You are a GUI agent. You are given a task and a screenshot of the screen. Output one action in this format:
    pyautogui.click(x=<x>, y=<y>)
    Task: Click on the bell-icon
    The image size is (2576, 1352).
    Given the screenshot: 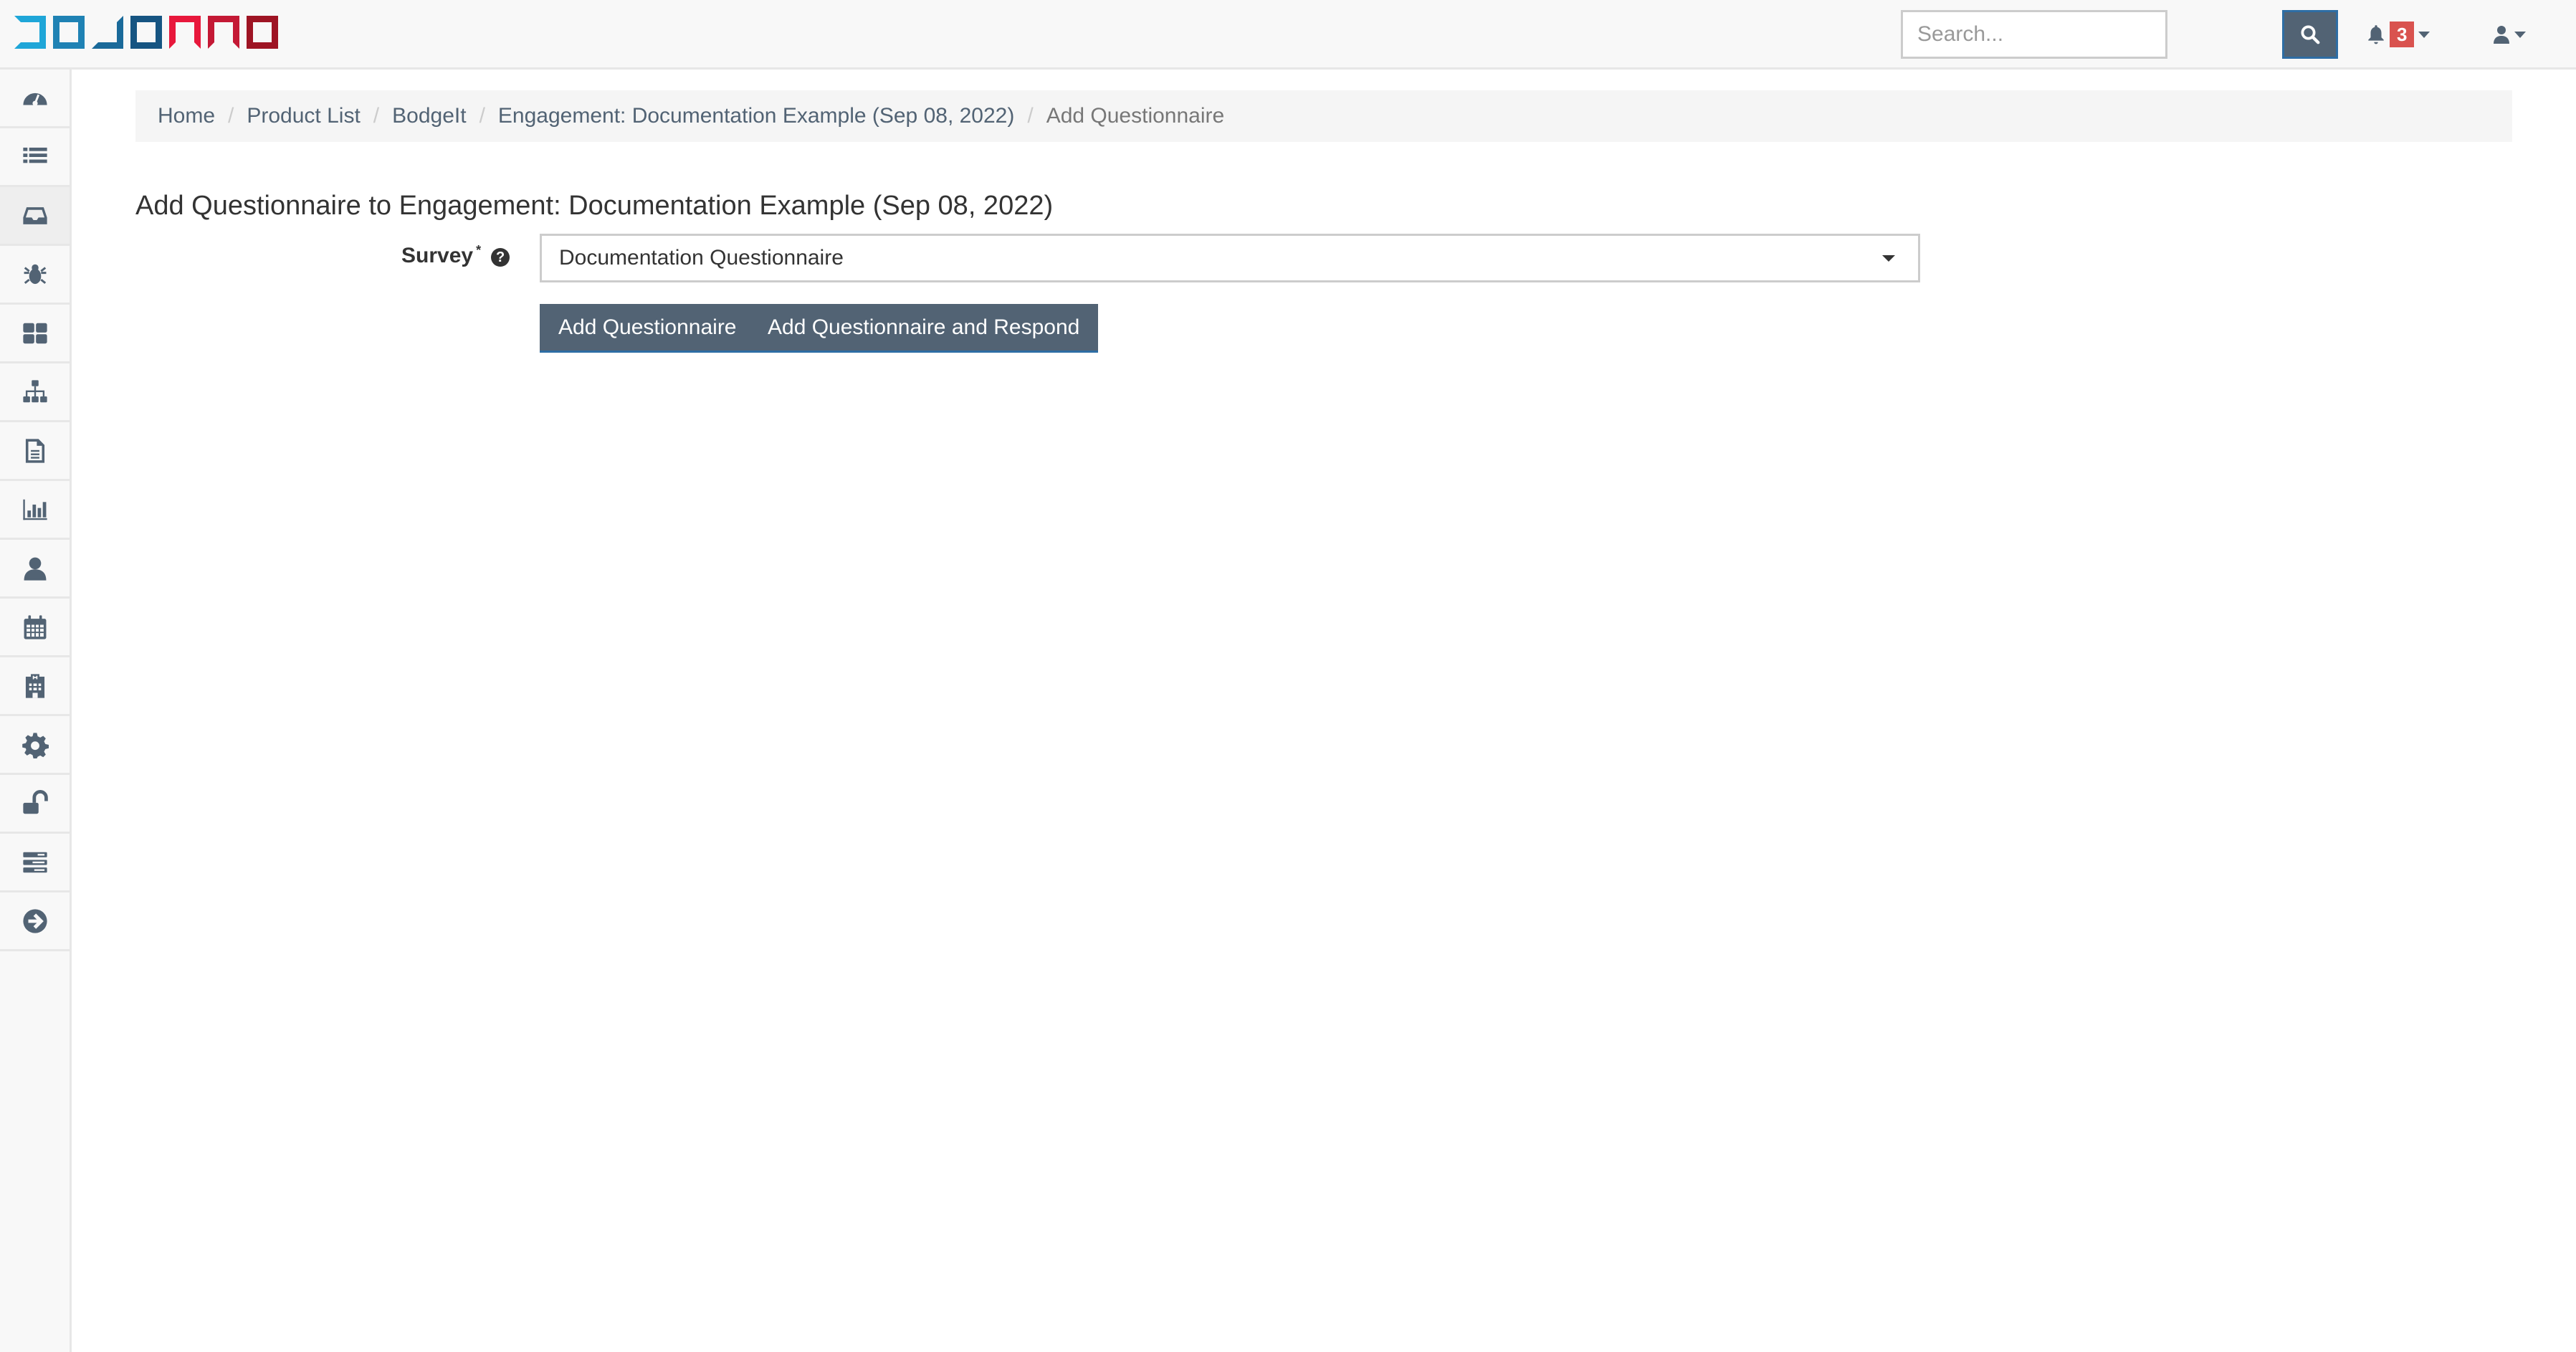 What is the action you would take?
    pyautogui.click(x=2376, y=34)
    